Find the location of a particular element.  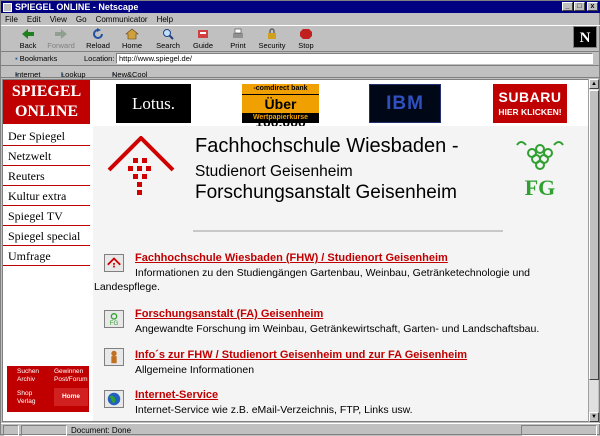

search-button: Search is located at coordinates (168, 39).